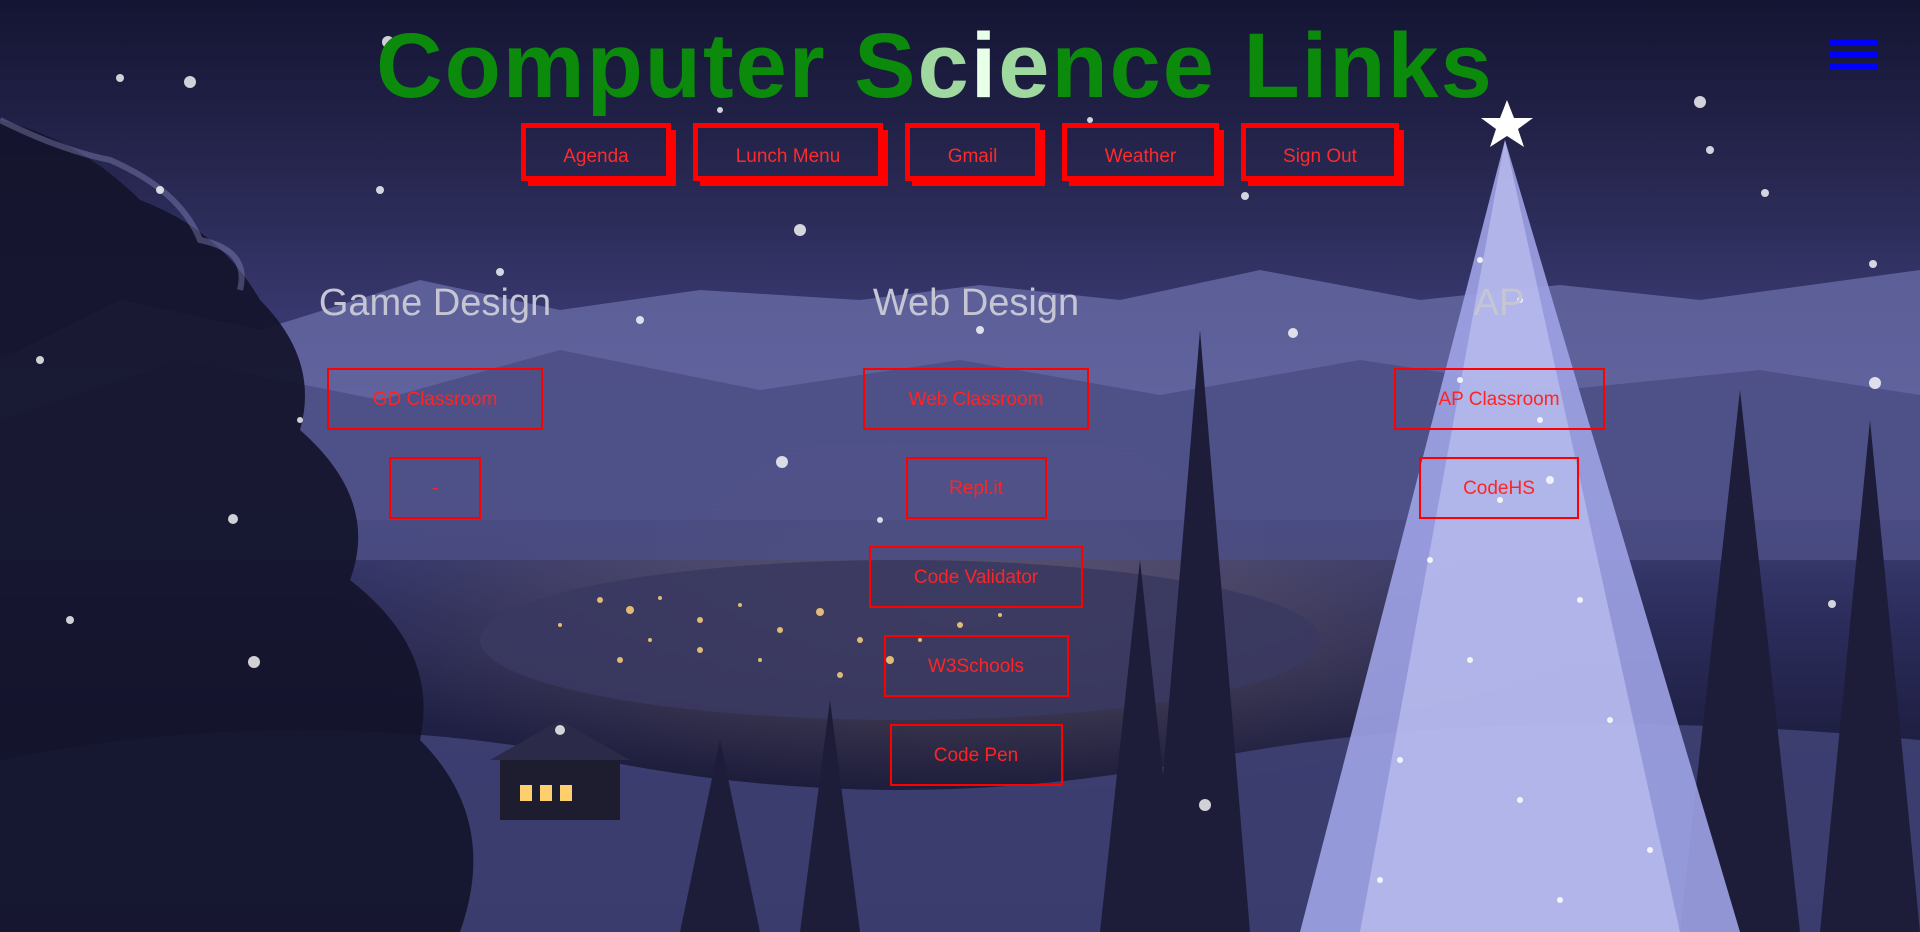 The width and height of the screenshot is (1920, 932). What do you see at coordinates (435, 399) in the screenshot?
I see `gd-classroom-link: GD Classroom` at bounding box center [435, 399].